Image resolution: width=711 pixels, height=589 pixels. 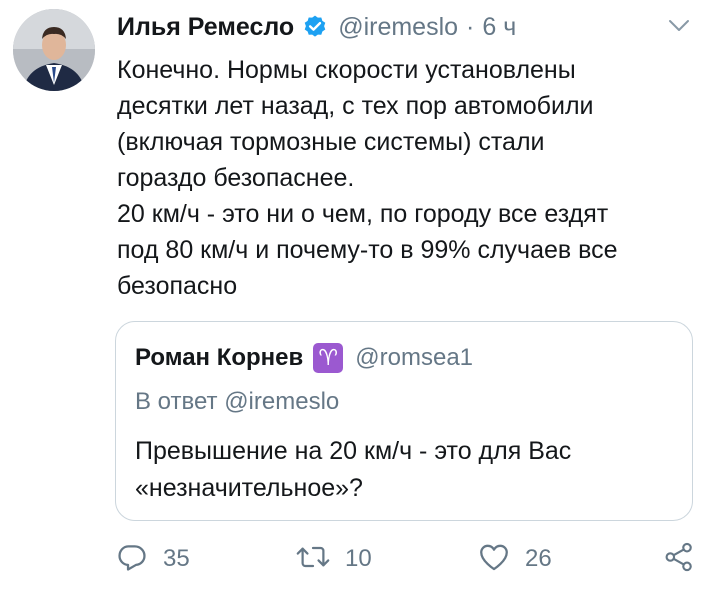 I want to click on tweet-text-line: Конечно. Нормы скорости установлены, so click(x=346, y=70).